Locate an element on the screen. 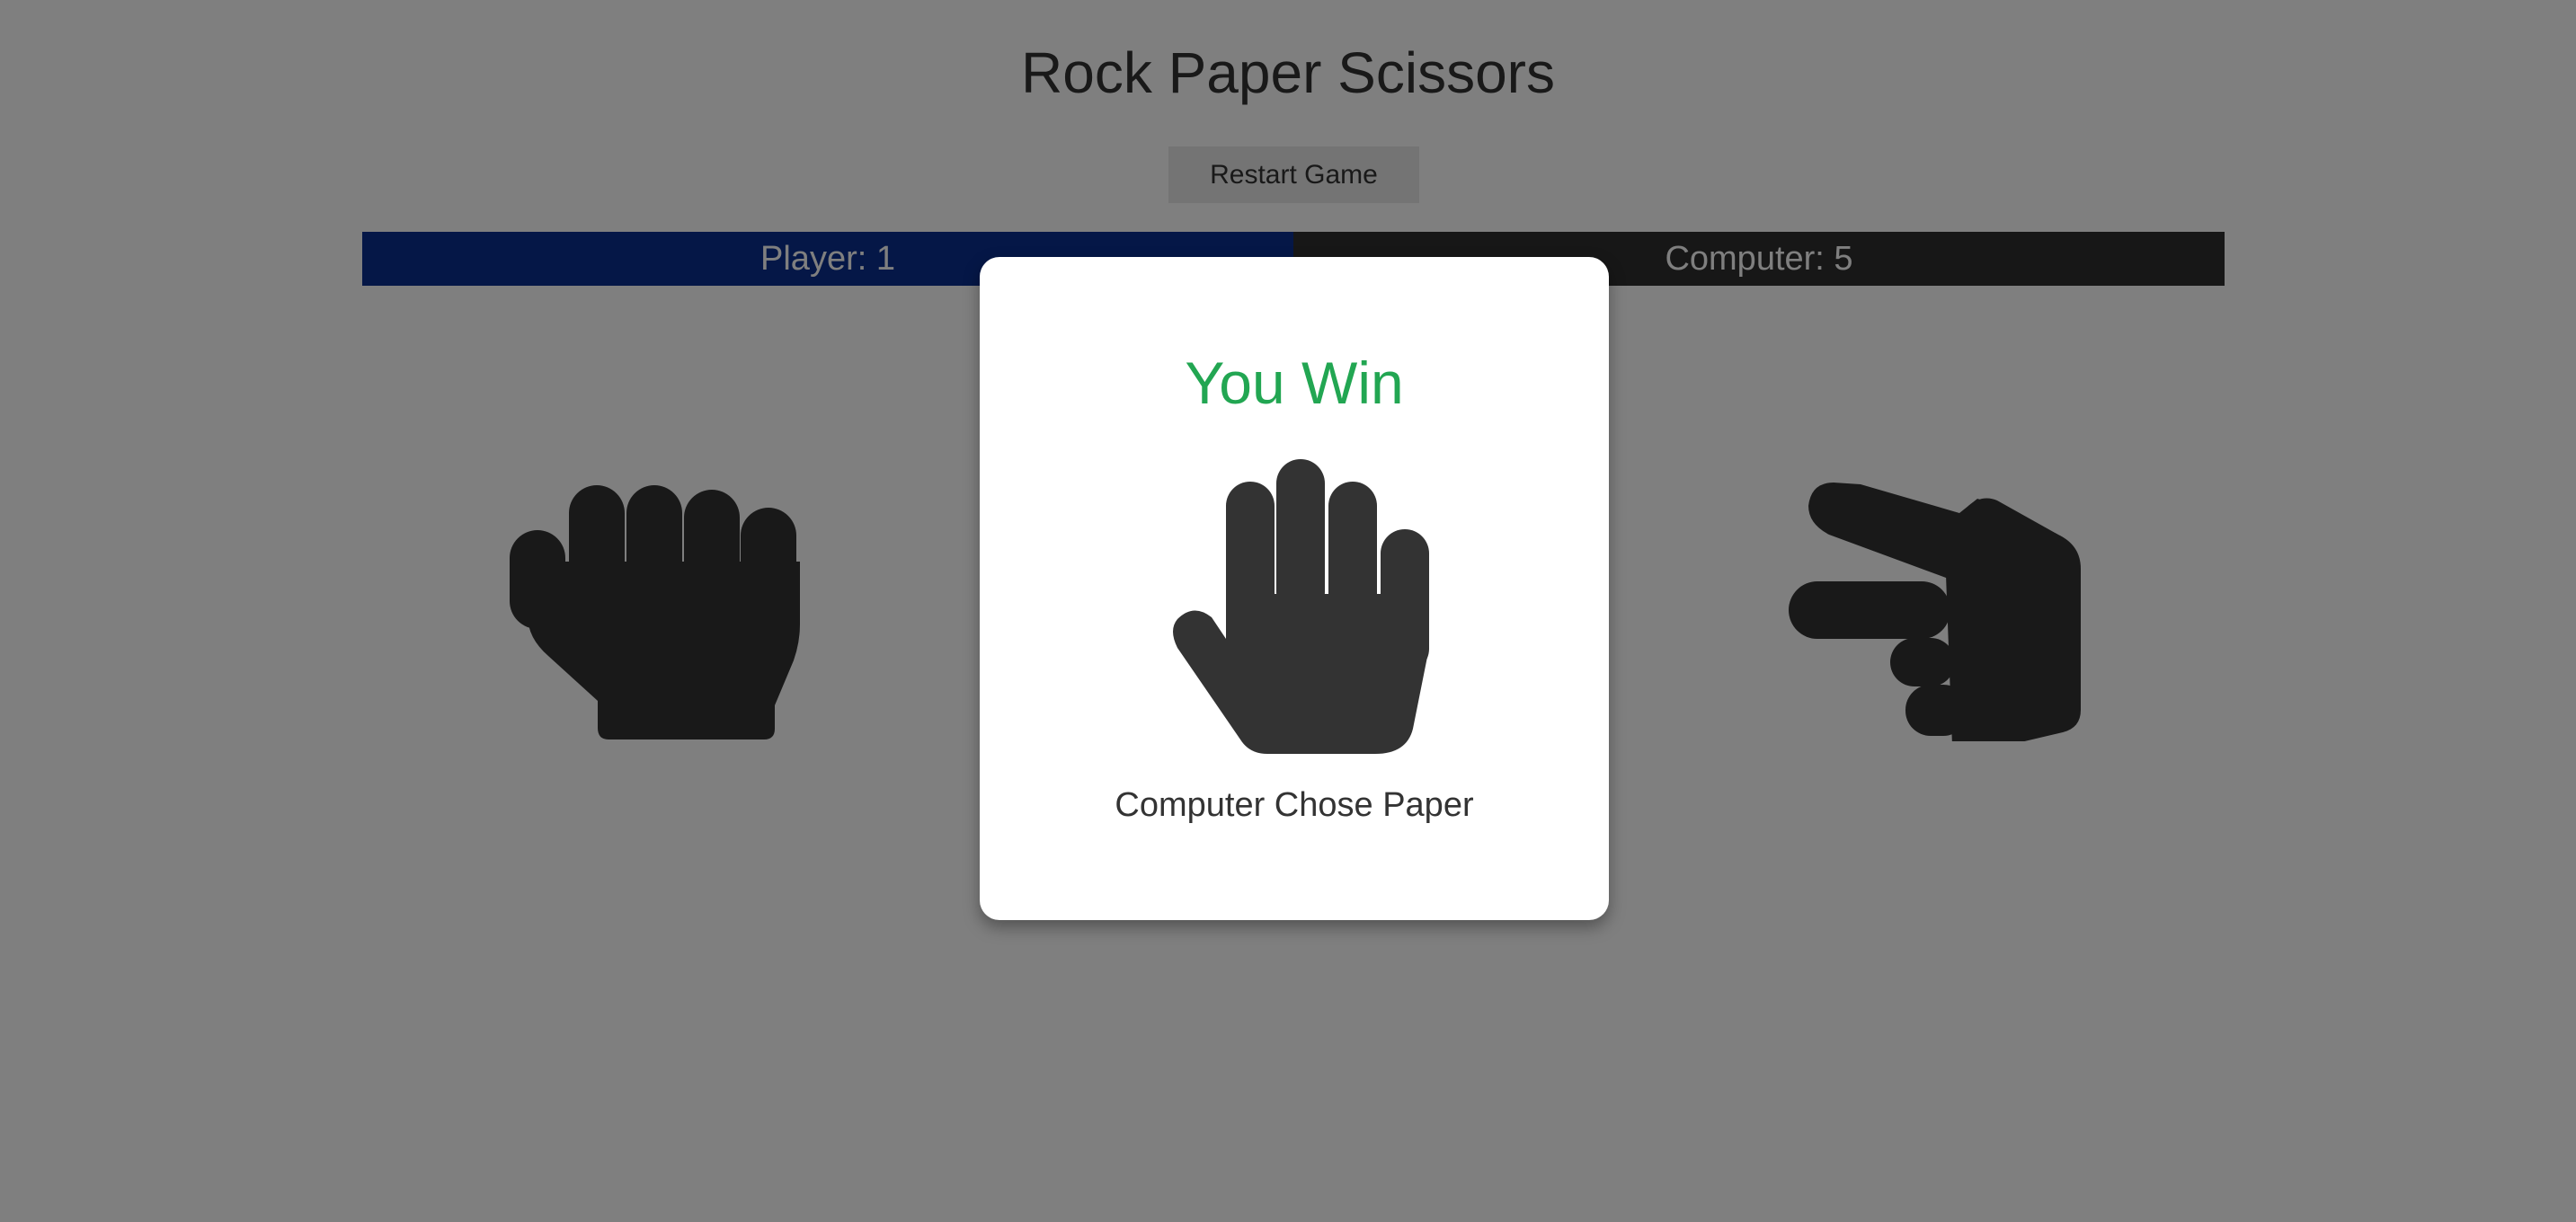 This screenshot has height=1222, width=2576. result-text: You Win is located at coordinates (1294, 383).